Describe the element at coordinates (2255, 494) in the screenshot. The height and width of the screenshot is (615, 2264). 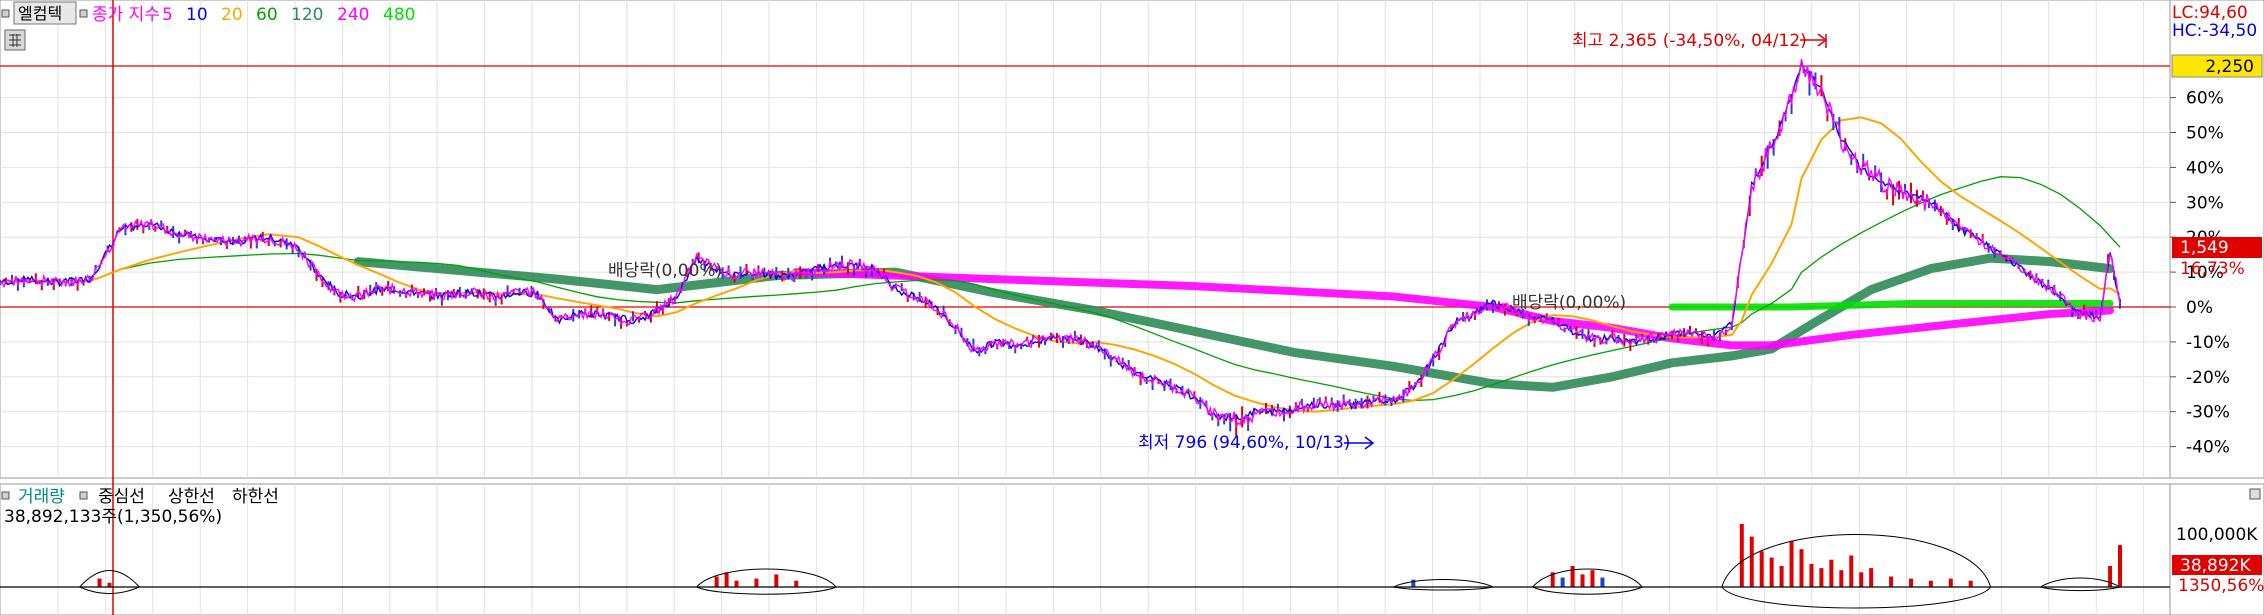
I see `volume-panel-toggle` at that location.